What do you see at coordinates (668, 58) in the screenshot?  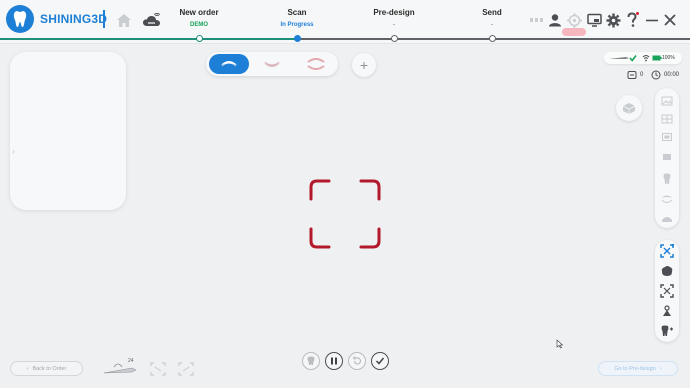 I see `battery-level: 100%` at bounding box center [668, 58].